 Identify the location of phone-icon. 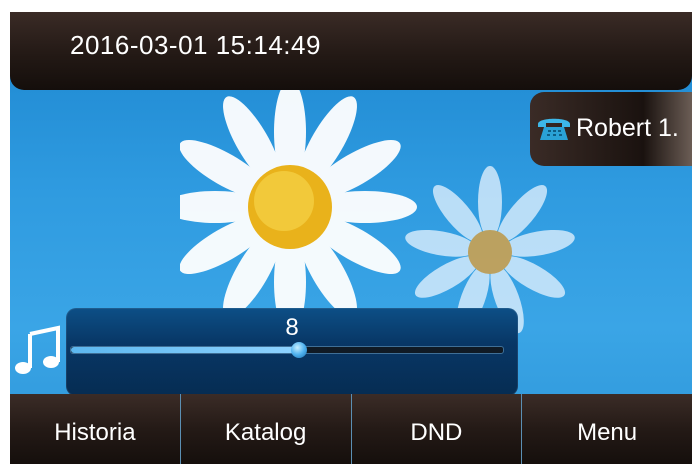
(554, 129).